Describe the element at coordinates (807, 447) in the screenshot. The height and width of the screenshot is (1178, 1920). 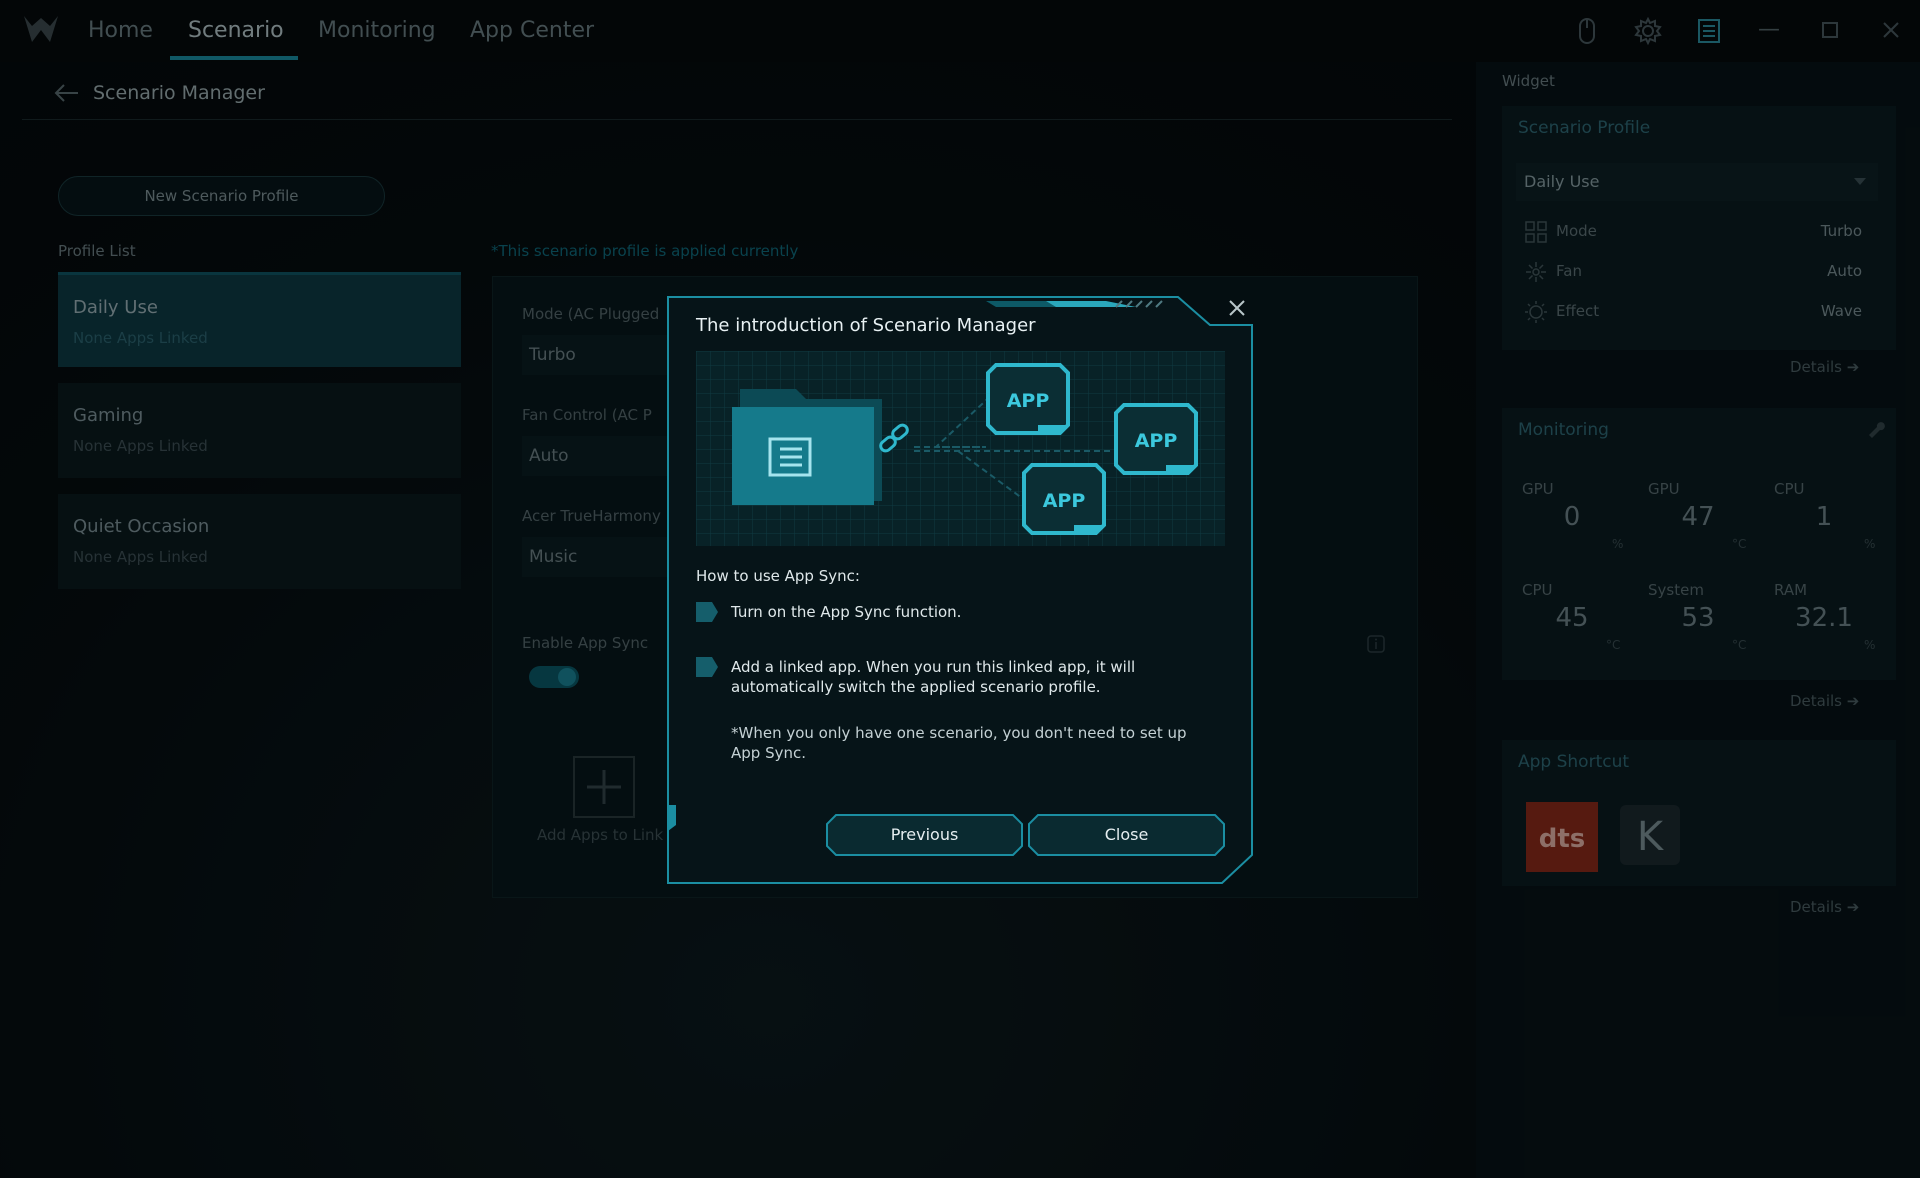
I see `folder-icon` at that location.